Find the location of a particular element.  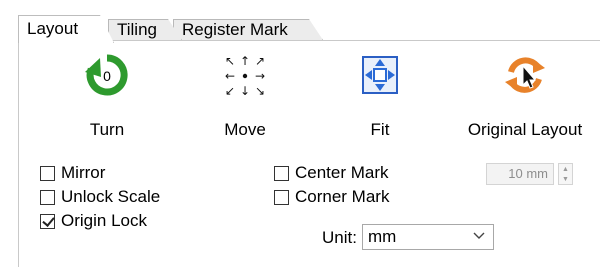

mark-size-spinner: 10 mm ▲ ▼ is located at coordinates (529, 174).